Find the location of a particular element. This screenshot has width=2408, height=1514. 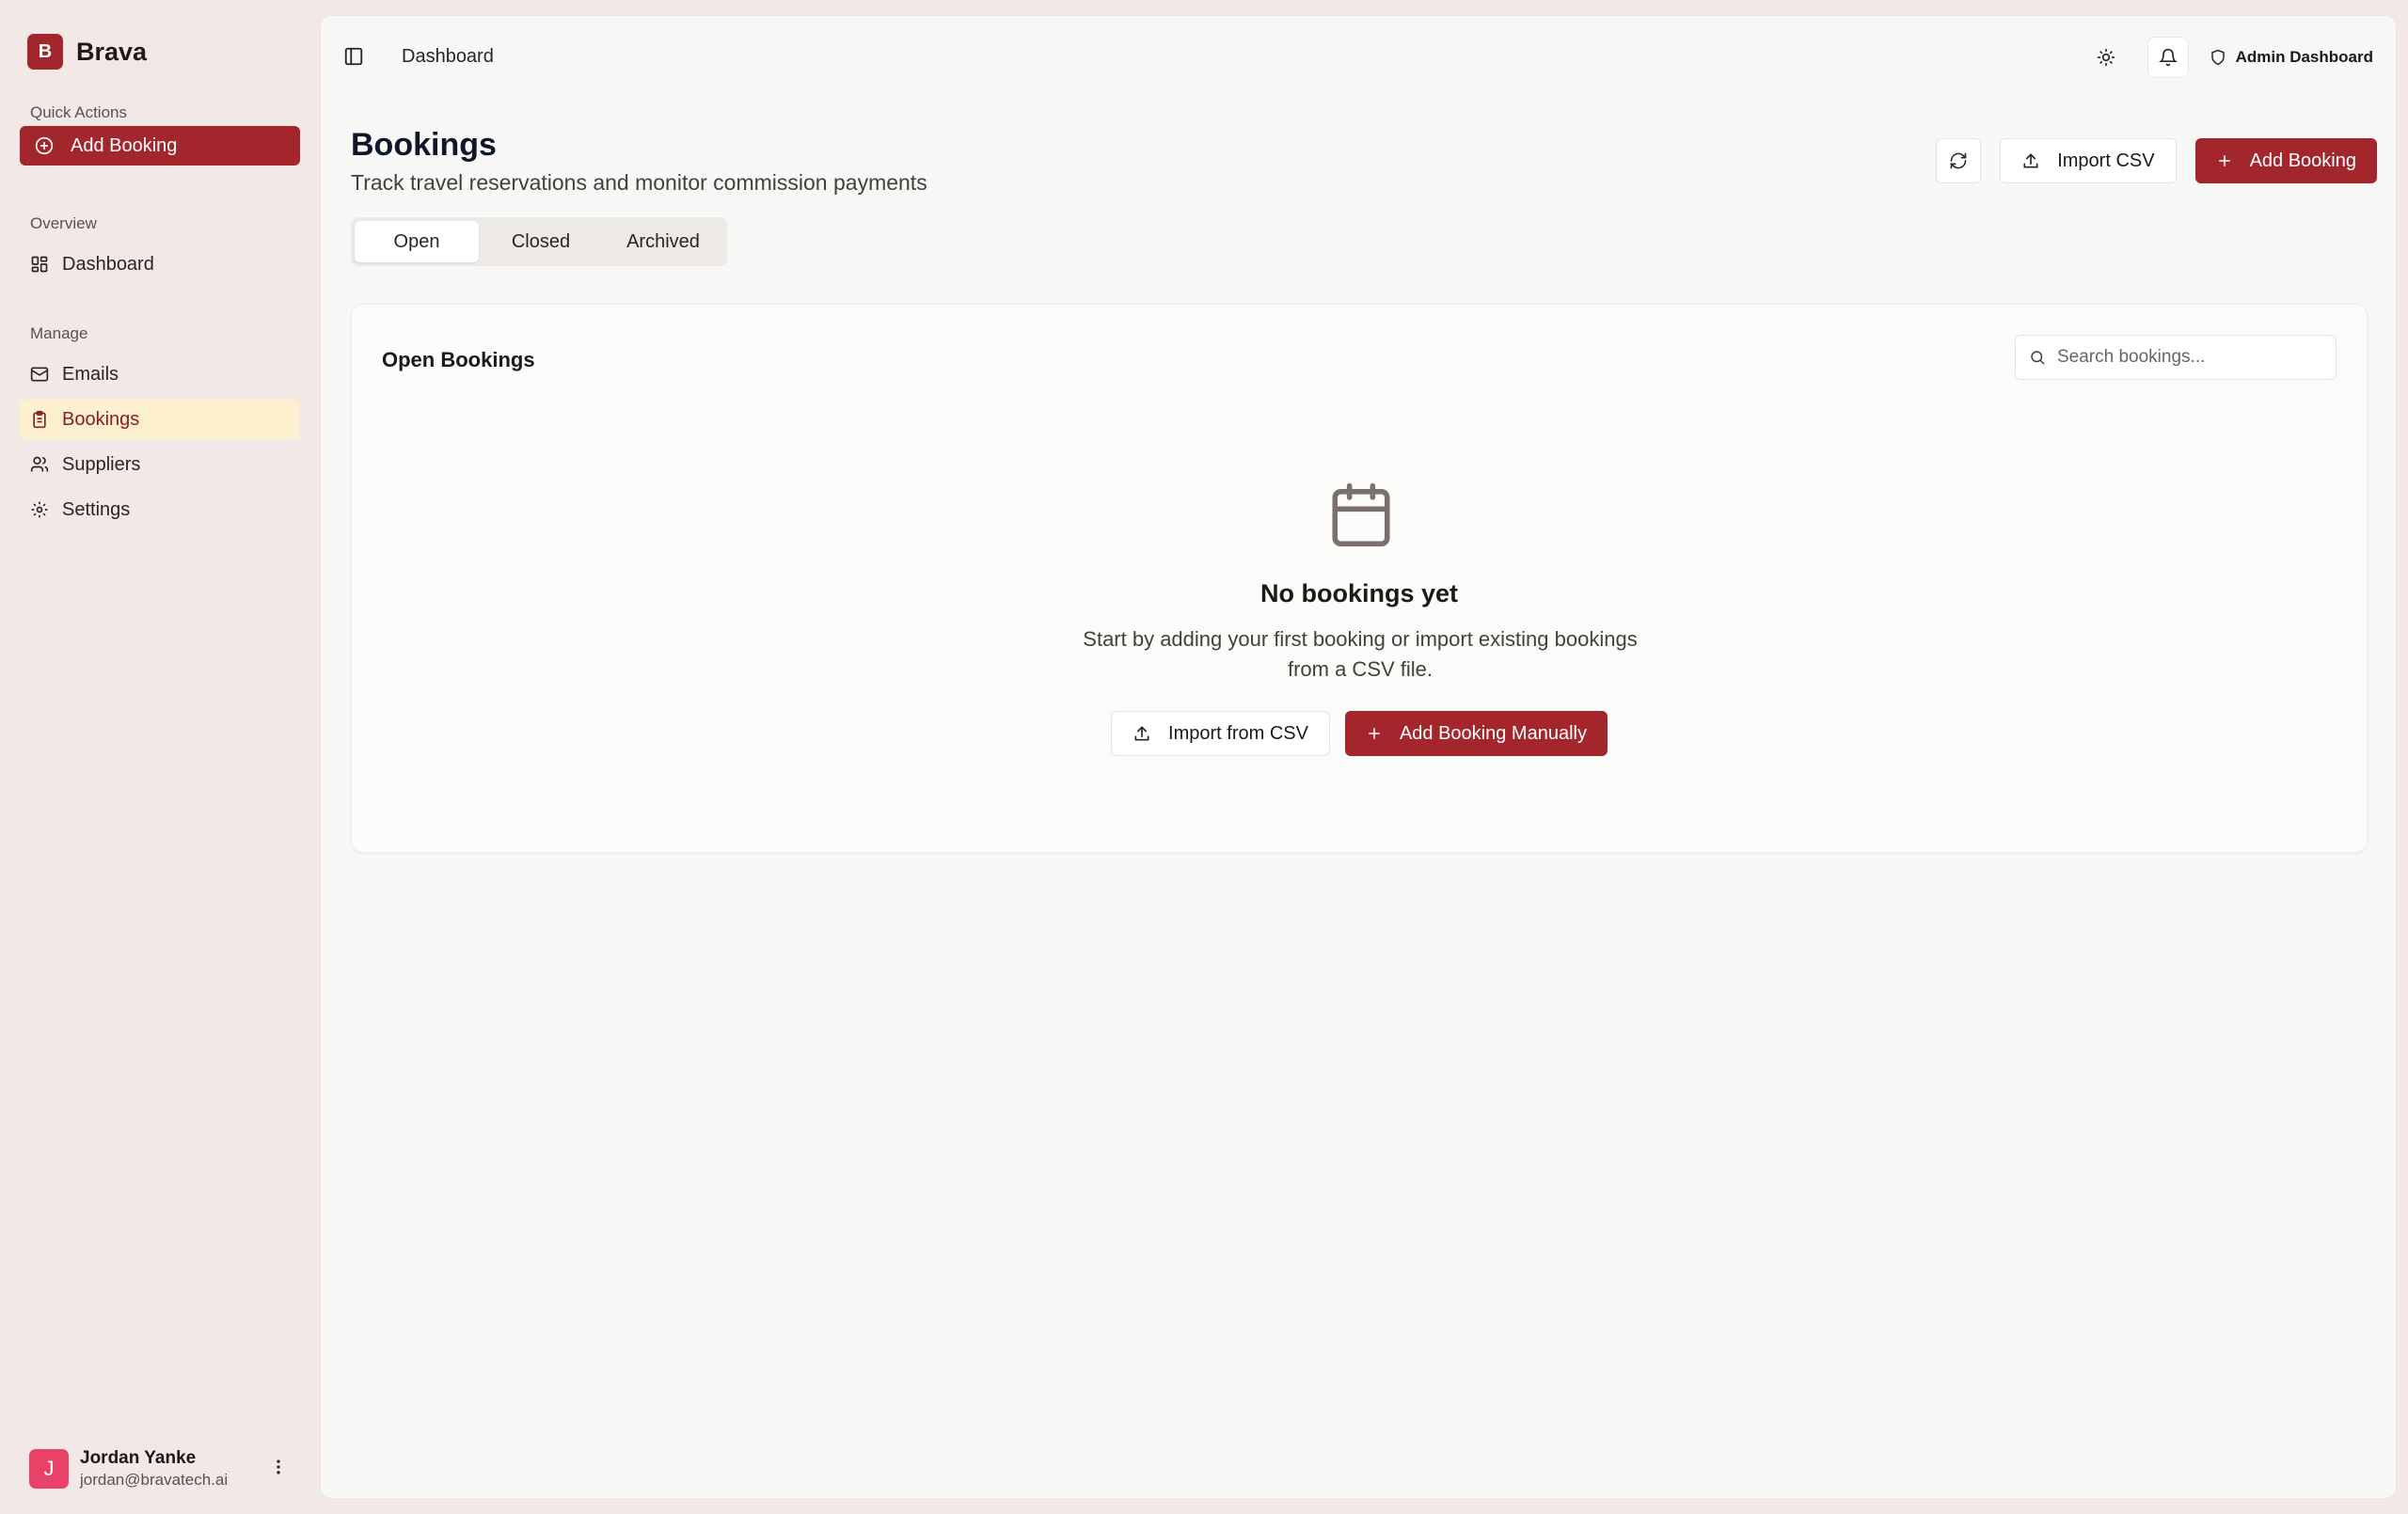

card-title: Open Bookings is located at coordinates (459, 359).